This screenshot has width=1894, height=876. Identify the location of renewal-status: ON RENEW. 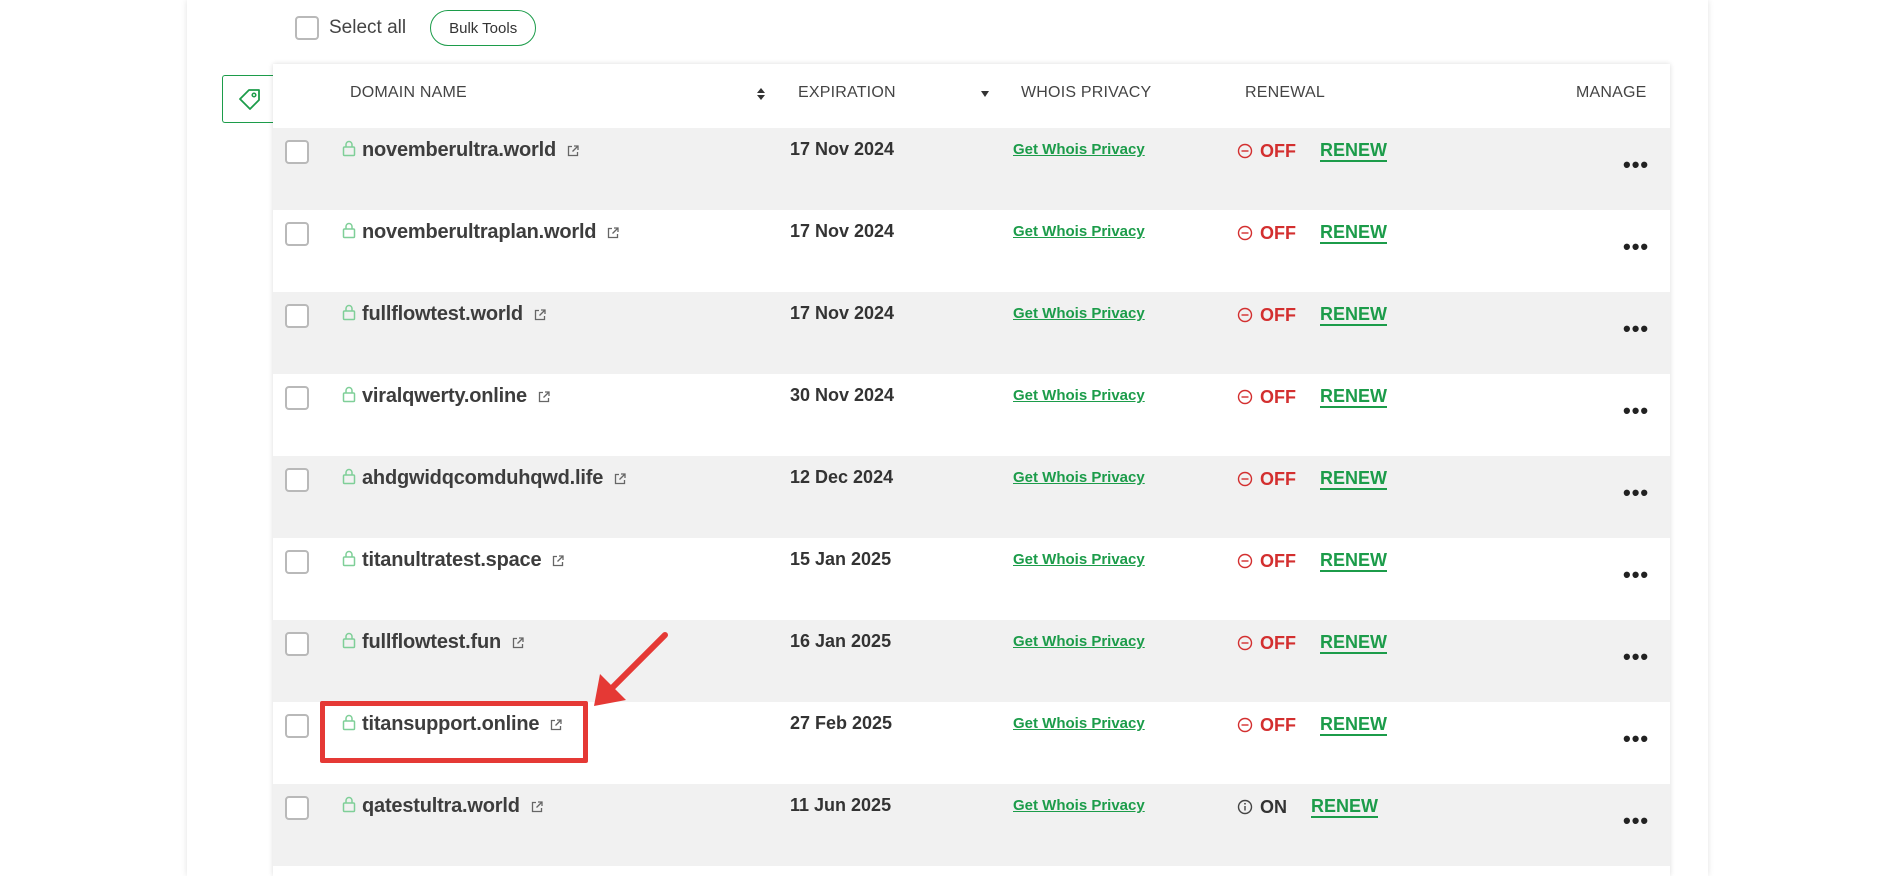
(1307, 807).